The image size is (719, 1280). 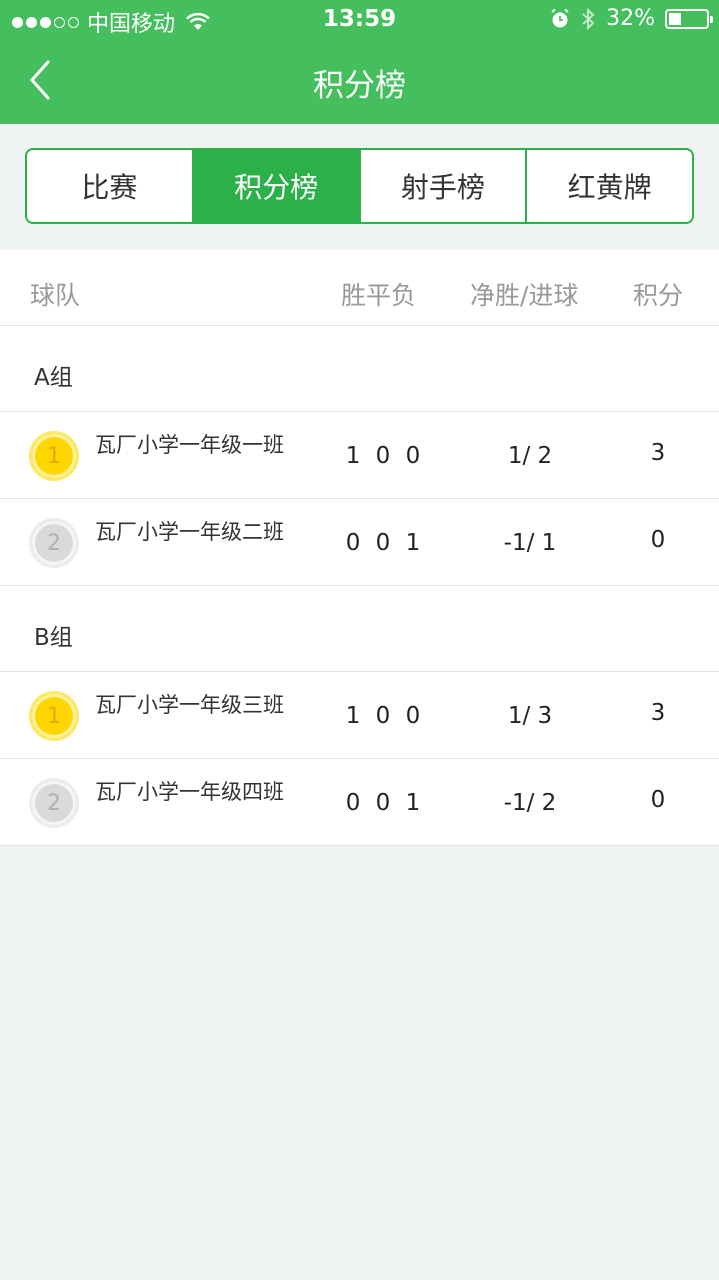 What do you see at coordinates (379, 295) in the screenshot?
I see `header-record: 胜平负` at bounding box center [379, 295].